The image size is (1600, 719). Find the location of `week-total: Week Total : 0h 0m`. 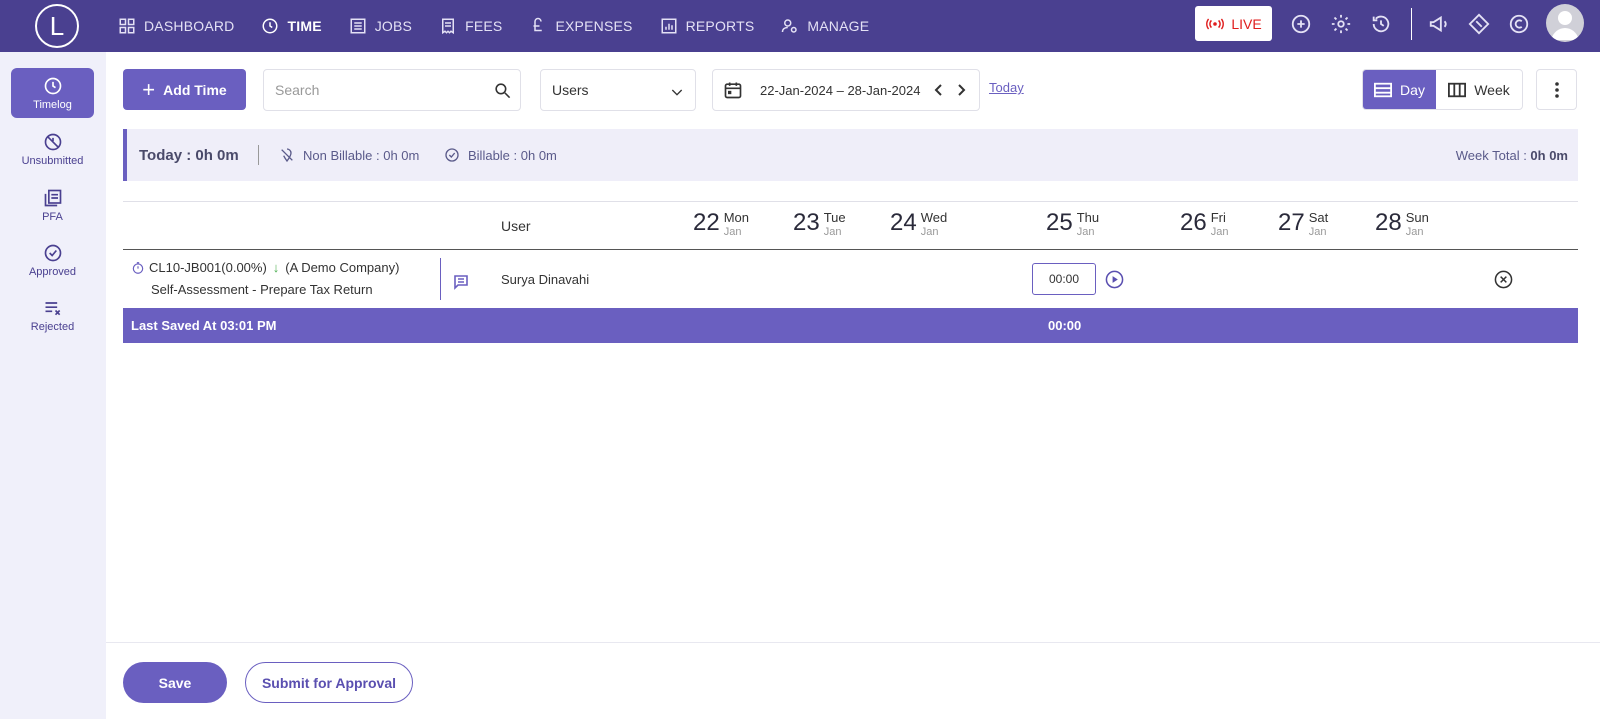

week-total: Week Total : 0h 0m is located at coordinates (1512, 155).